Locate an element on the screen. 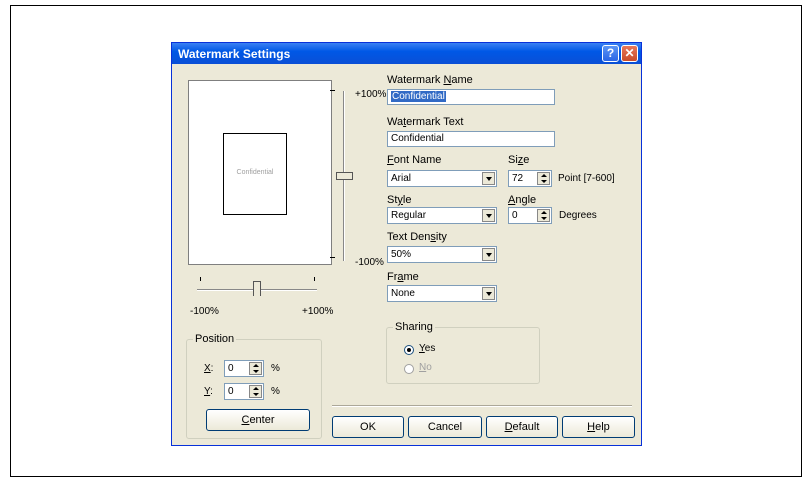  angle-unit-label: Degrees is located at coordinates (578, 215).